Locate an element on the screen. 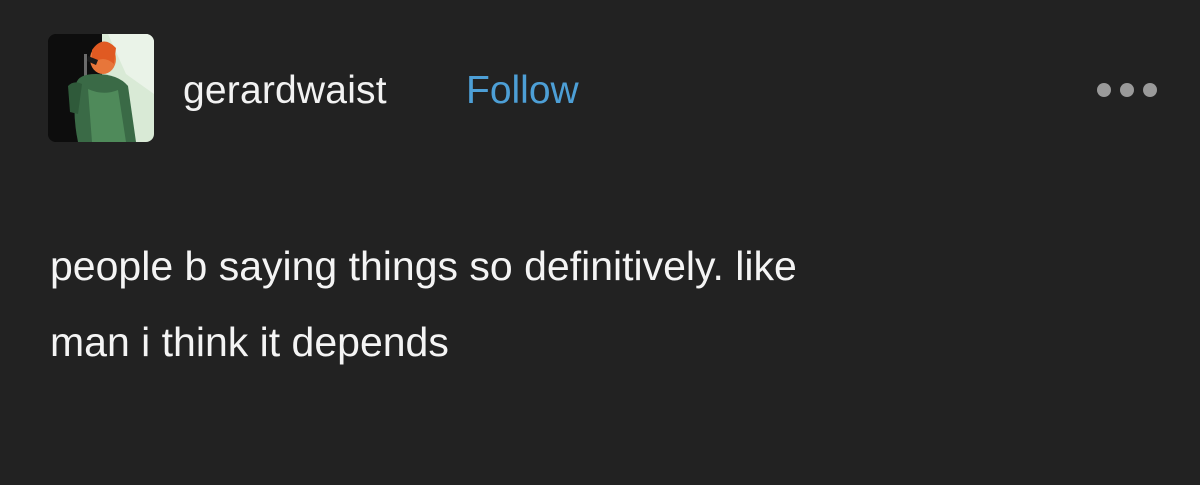  more-horizontal-icon is located at coordinates (1127, 90).